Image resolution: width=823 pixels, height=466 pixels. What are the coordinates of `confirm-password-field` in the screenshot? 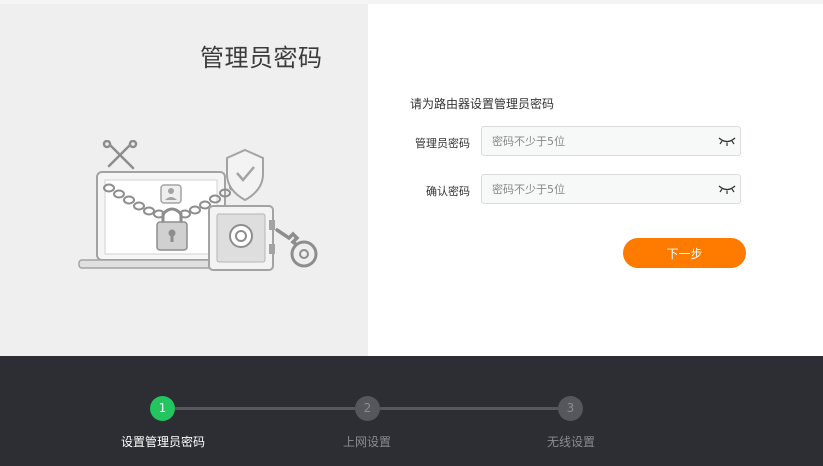 It's located at (611, 189).